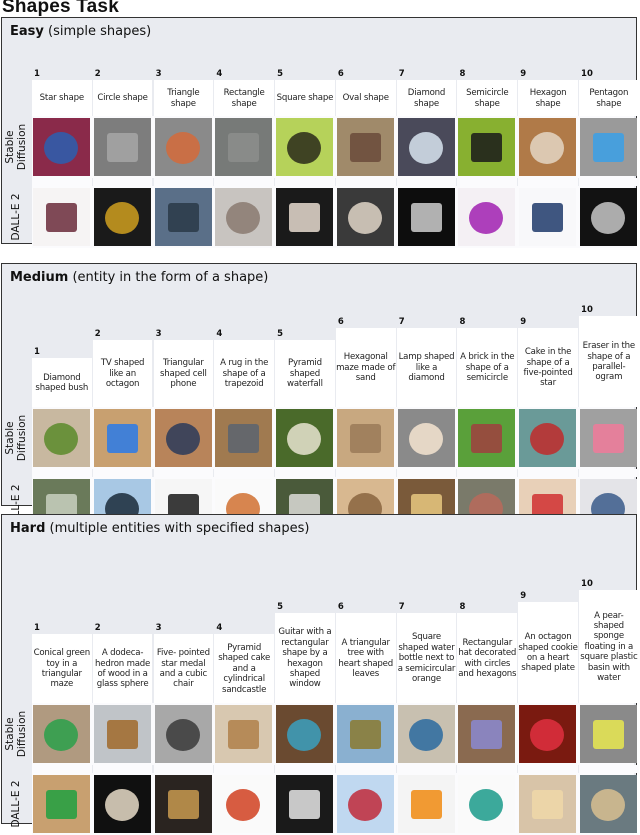 Image resolution: width=640 pixels, height=835 pixels. Describe the element at coordinates (244, 349) in the screenshot. I see `prompt-column: 4A rug in the shape of a trapezoid` at that location.